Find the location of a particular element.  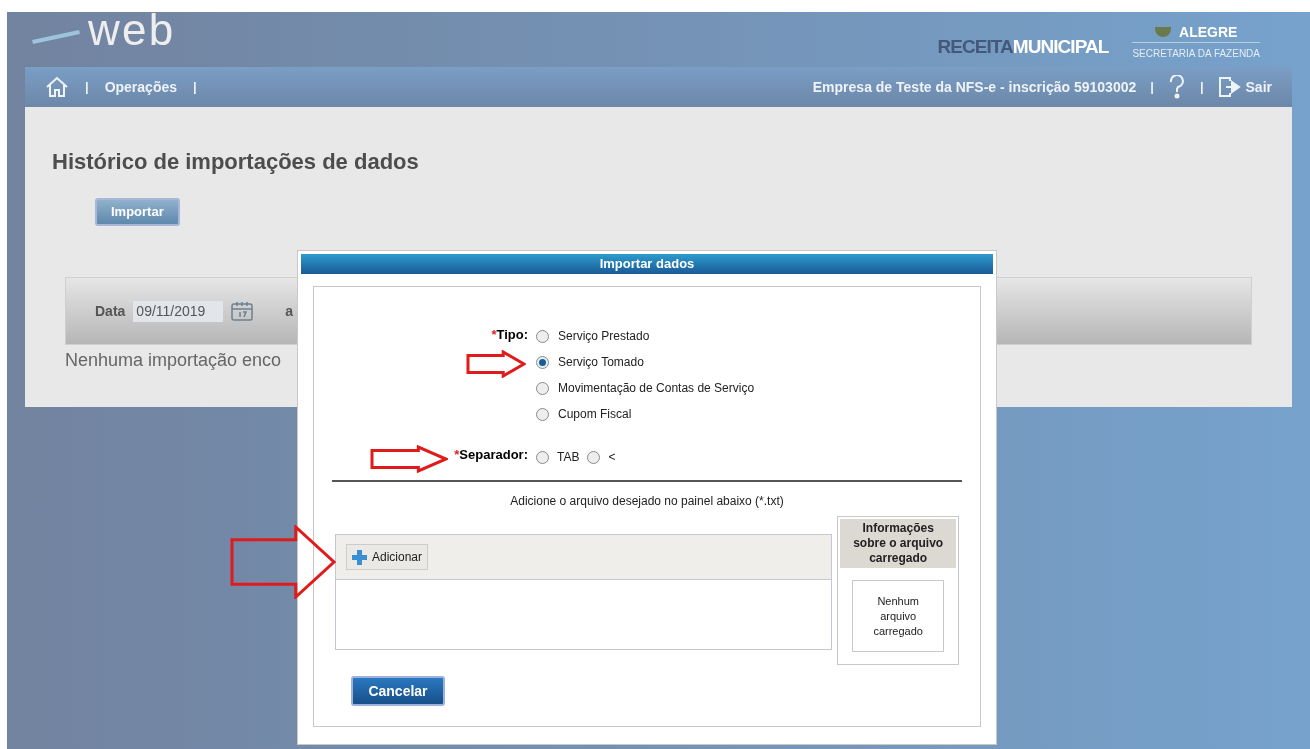

field-label: *Separador: is located at coordinates (491, 455).